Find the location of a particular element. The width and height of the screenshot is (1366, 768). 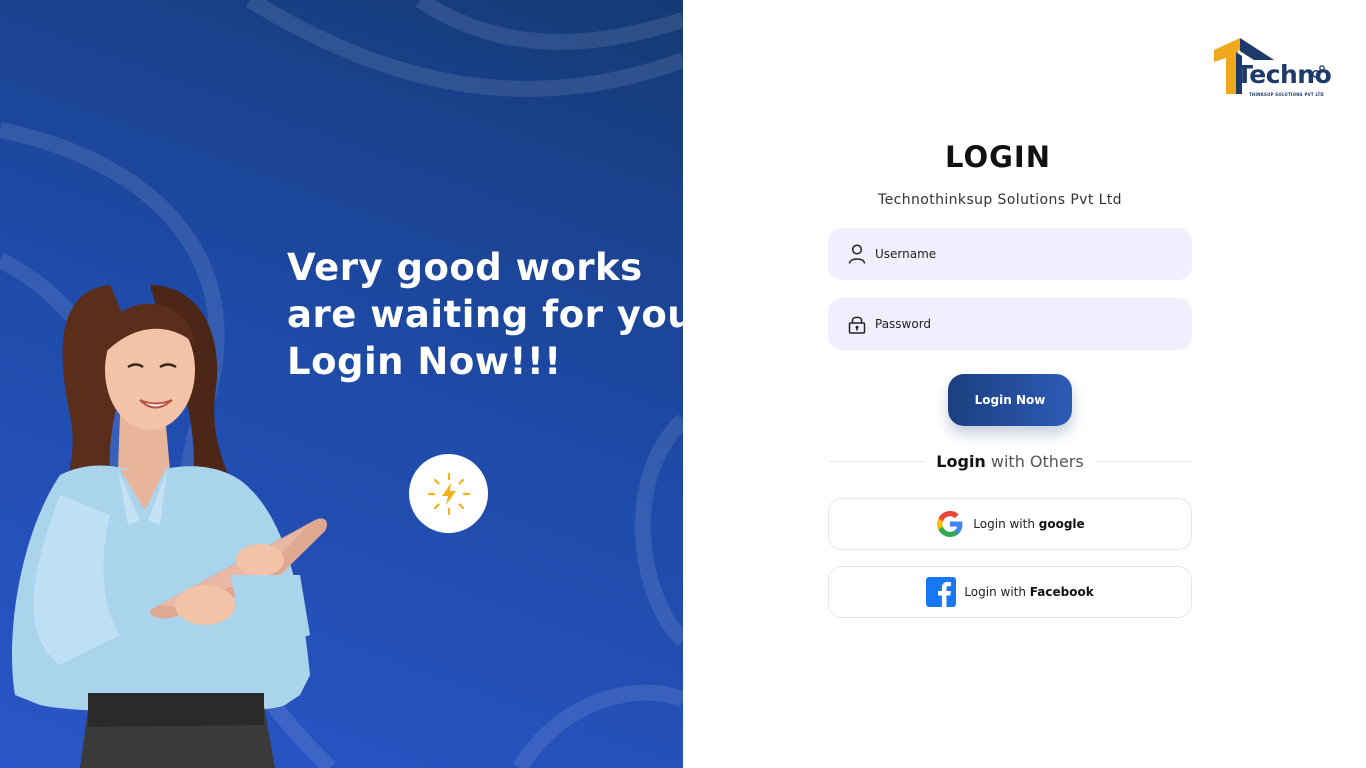

lightning-badge is located at coordinates (448, 493).